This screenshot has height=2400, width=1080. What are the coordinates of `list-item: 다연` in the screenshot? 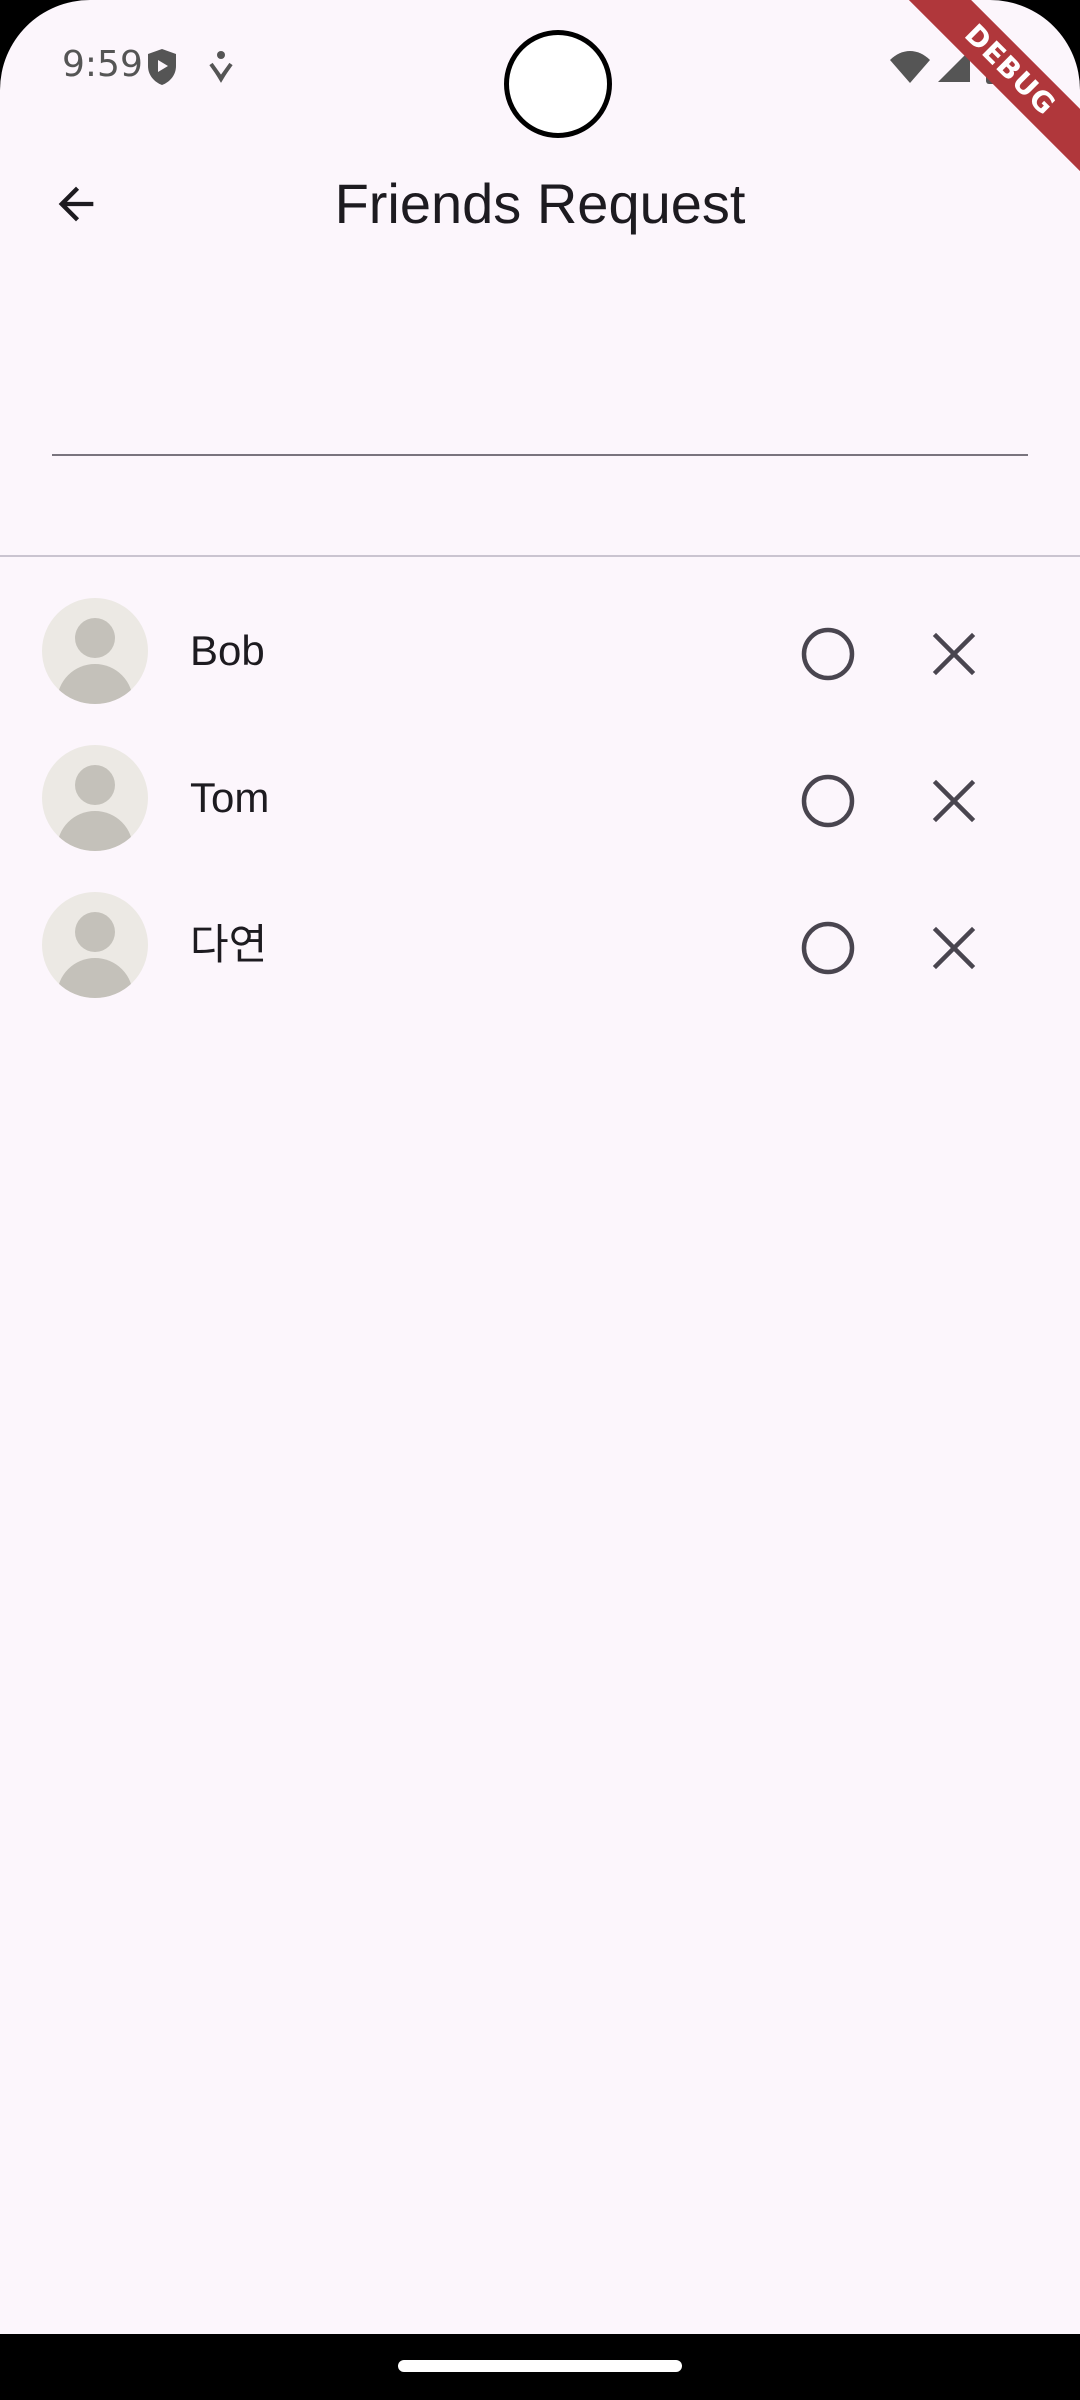 It's located at (540, 941).